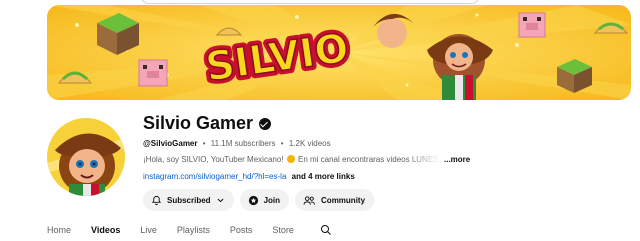  I want to click on tab-playlists: Playlists, so click(193, 230).